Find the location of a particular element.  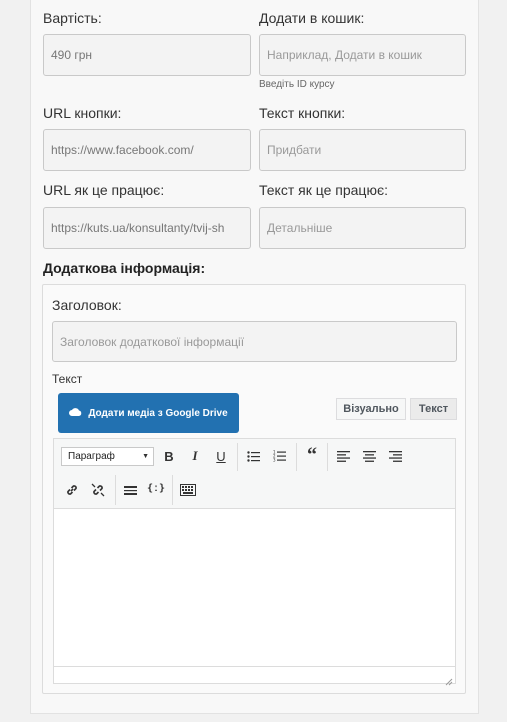

shortcode-icon: {ː} is located at coordinates (156, 488).